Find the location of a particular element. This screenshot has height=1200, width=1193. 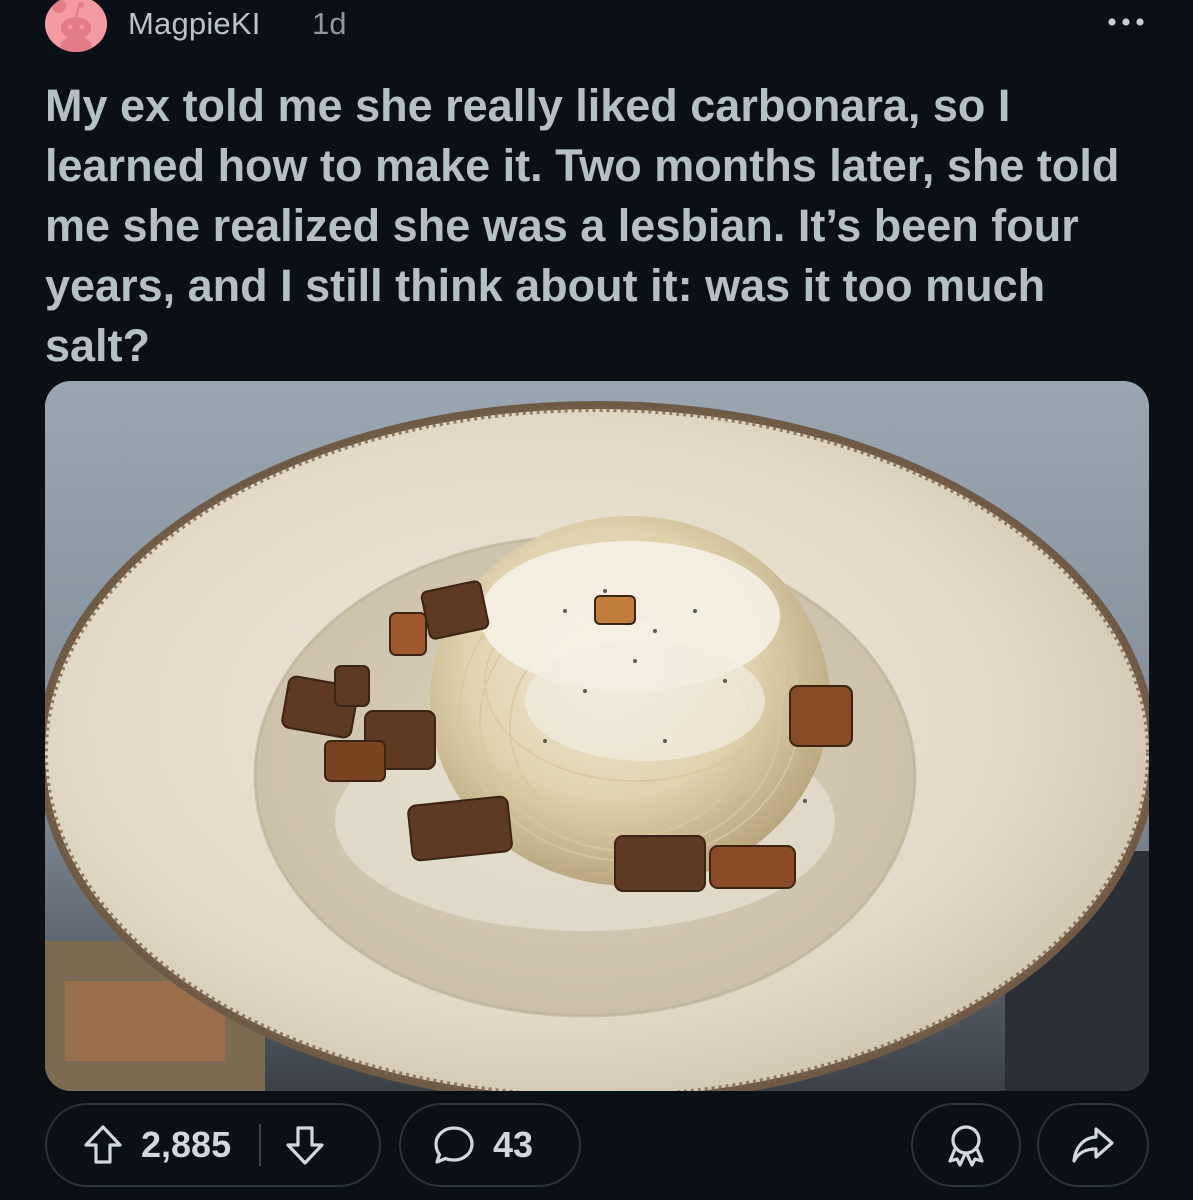

comment-count: 43 is located at coordinates (513, 1144).